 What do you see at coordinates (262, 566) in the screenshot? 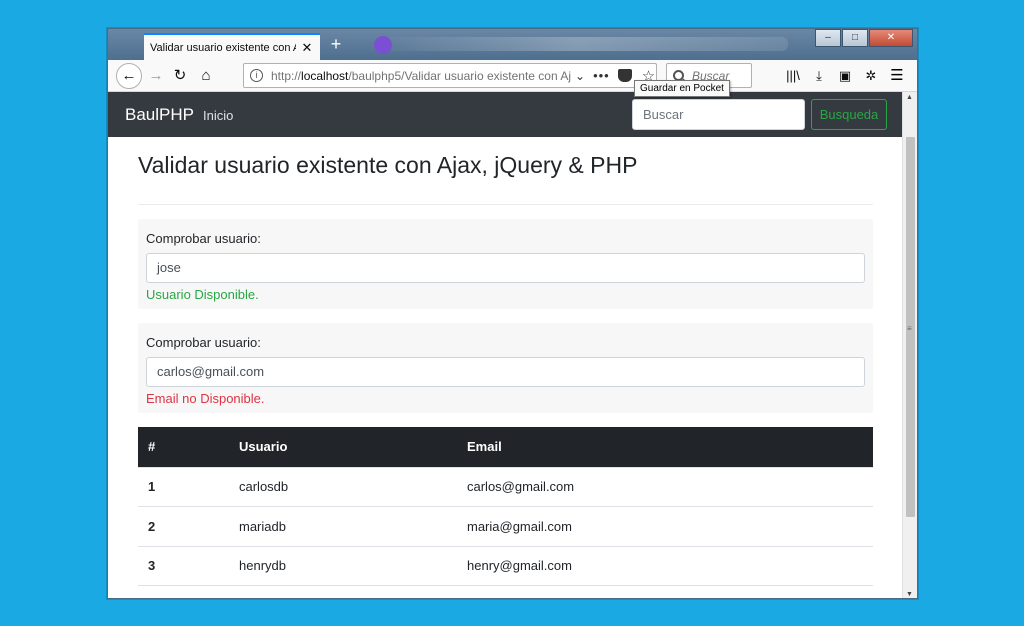
I see `row-username: henrydb` at bounding box center [262, 566].